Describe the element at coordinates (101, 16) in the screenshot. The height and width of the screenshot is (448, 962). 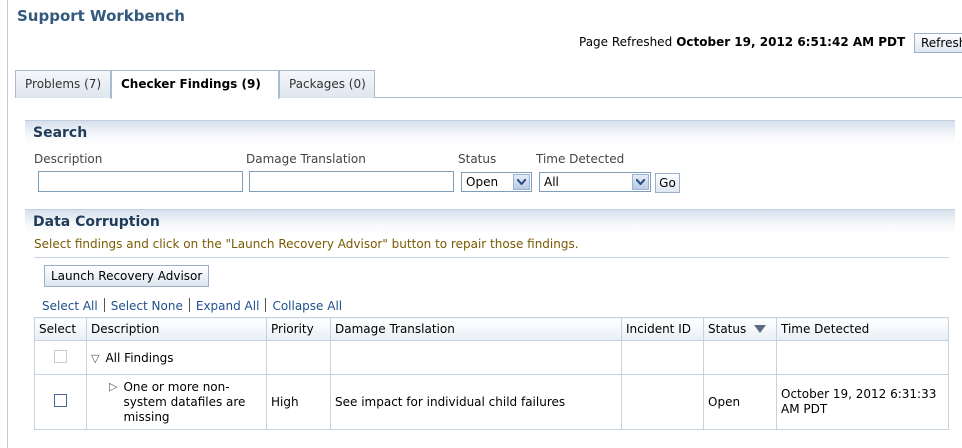
I see `page-title: Support Workbench` at that location.